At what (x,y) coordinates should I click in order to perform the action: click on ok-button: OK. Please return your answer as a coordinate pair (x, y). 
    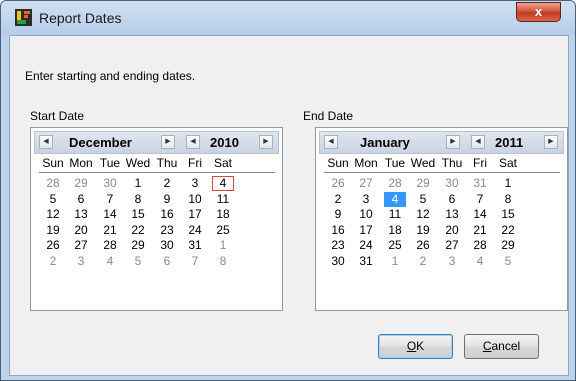
    Looking at the image, I should click on (415, 346).